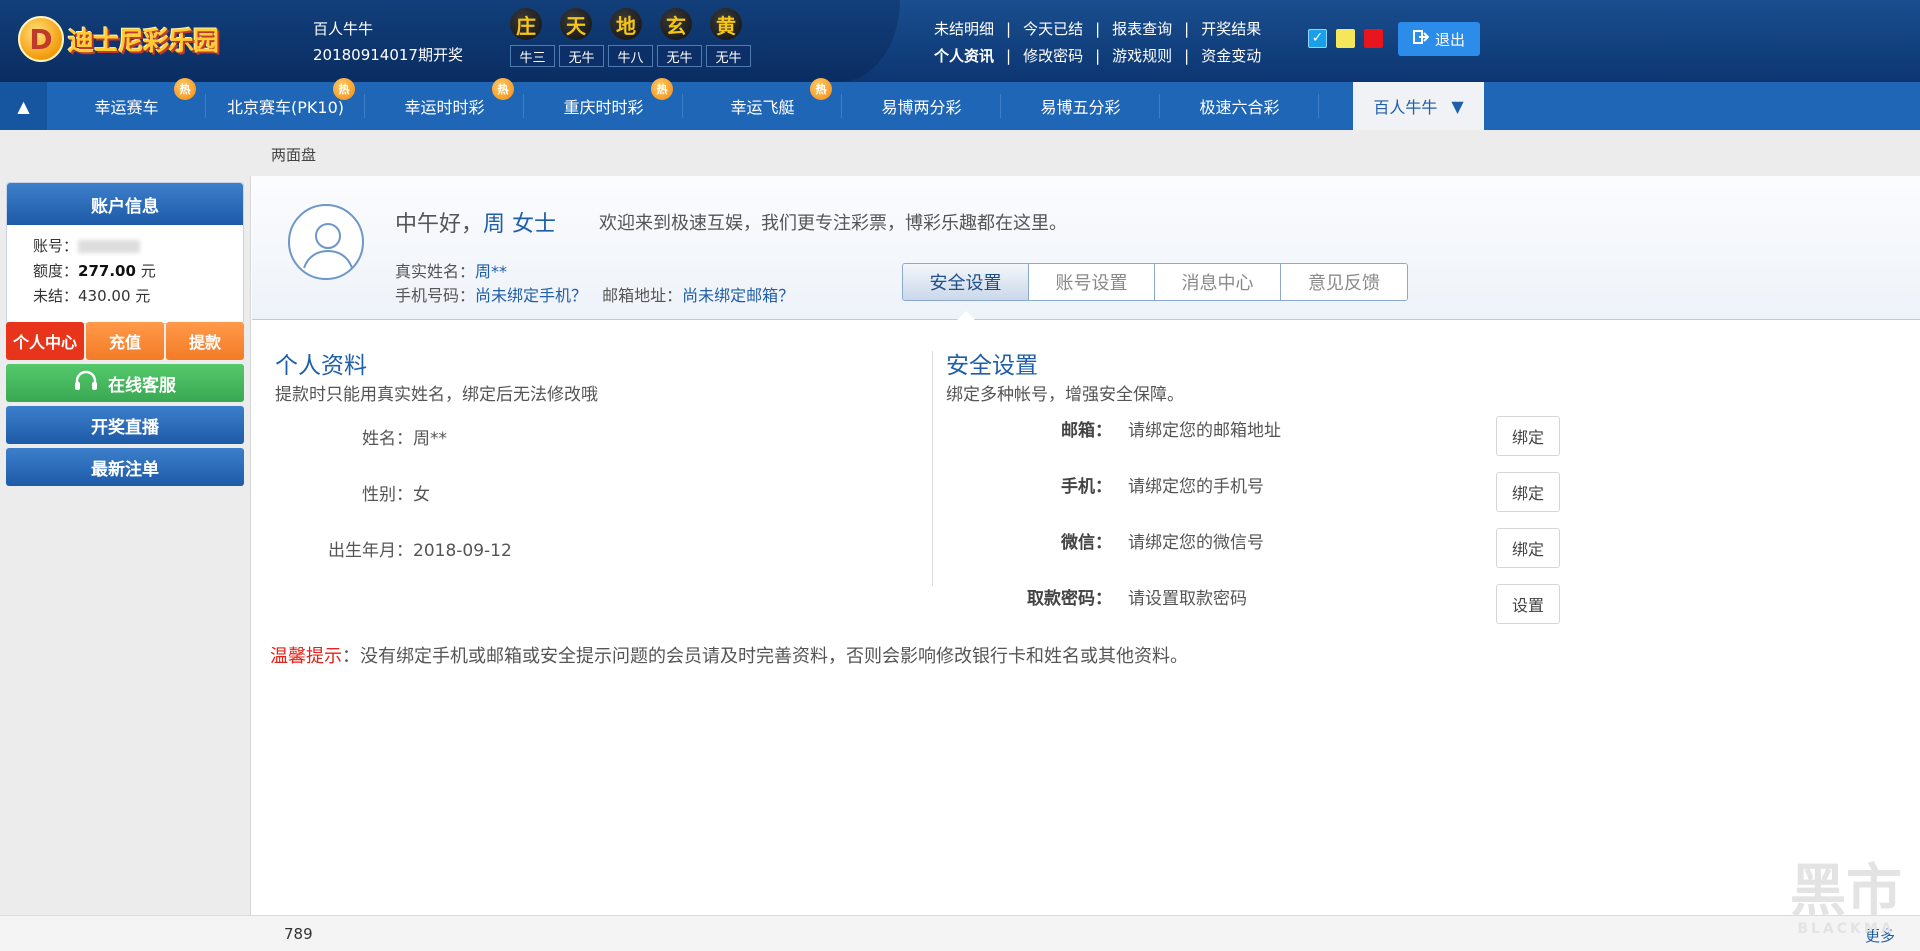 The width and height of the screenshot is (1920, 951). Describe the element at coordinates (520, 224) in the screenshot. I see `user-name: 周 女士` at that location.